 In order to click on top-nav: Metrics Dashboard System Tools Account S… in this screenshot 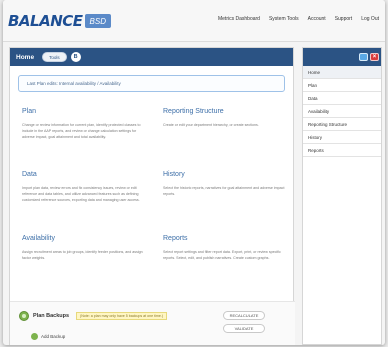, I will do `click(298, 19)`.